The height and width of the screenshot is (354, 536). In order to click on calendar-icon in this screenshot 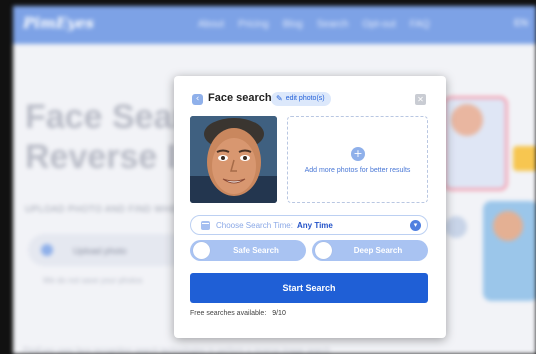, I will do `click(205, 225)`.